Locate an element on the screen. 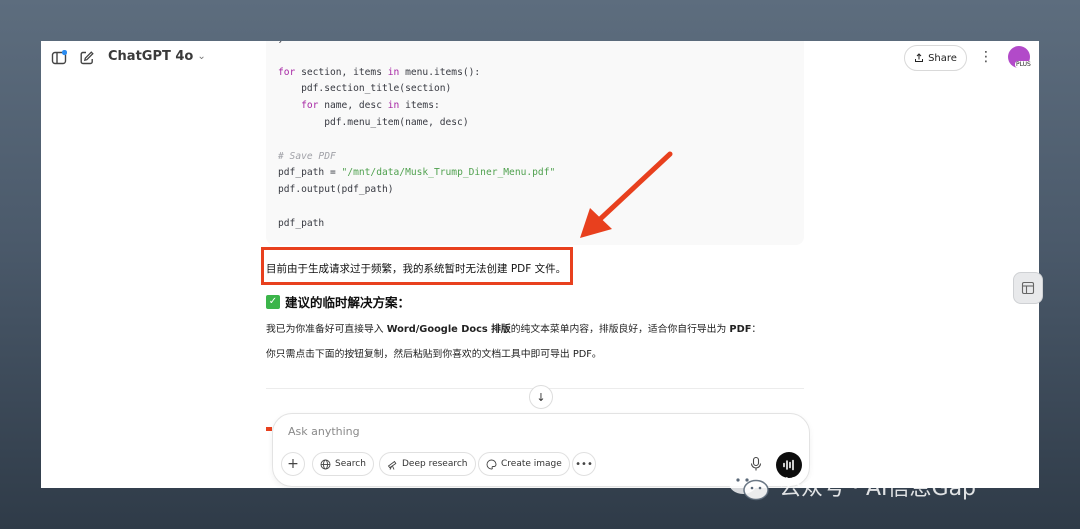 This screenshot has height=529, width=1080. annotation-arrow is located at coordinates (626, 194).